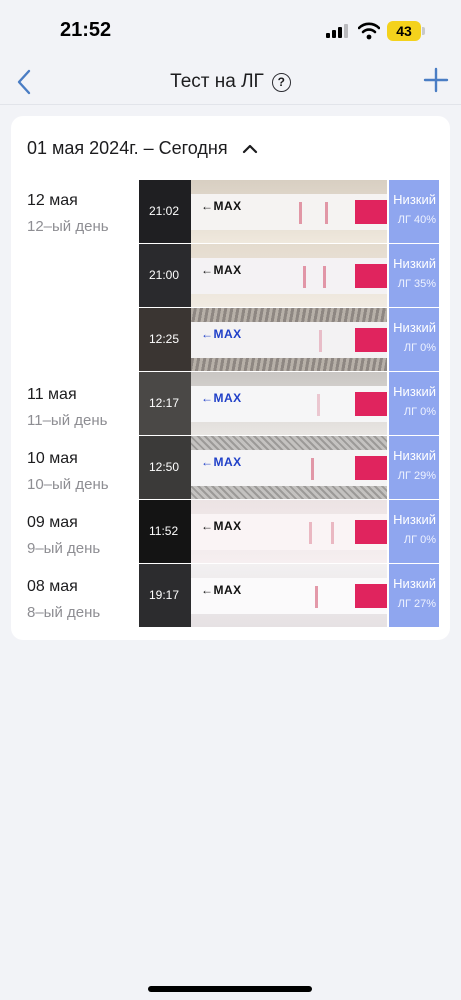  I want to click on test-strip-photo: ←MAX 12:50, so click(263, 467).